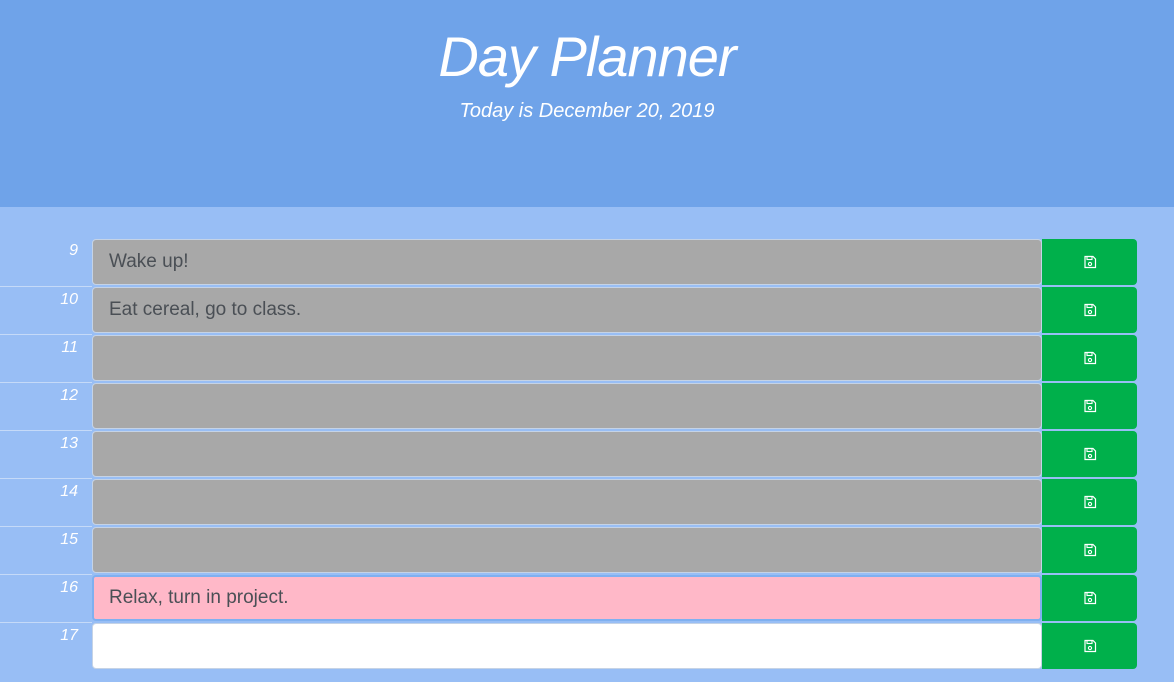  What do you see at coordinates (46, 310) in the screenshot?
I see `hour-cell: 10` at bounding box center [46, 310].